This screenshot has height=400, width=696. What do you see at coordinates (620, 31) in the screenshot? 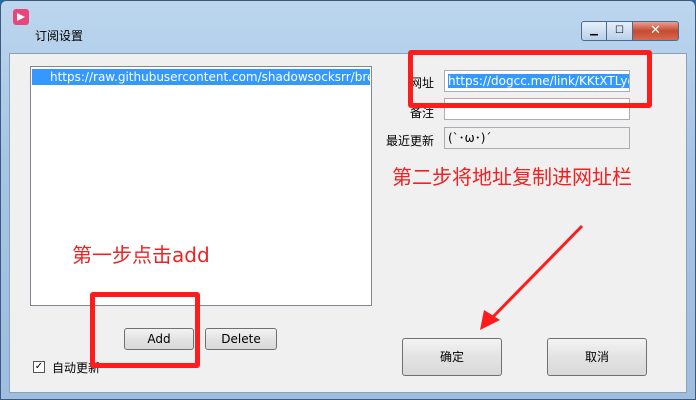
I see `maximize-button: ☐` at bounding box center [620, 31].